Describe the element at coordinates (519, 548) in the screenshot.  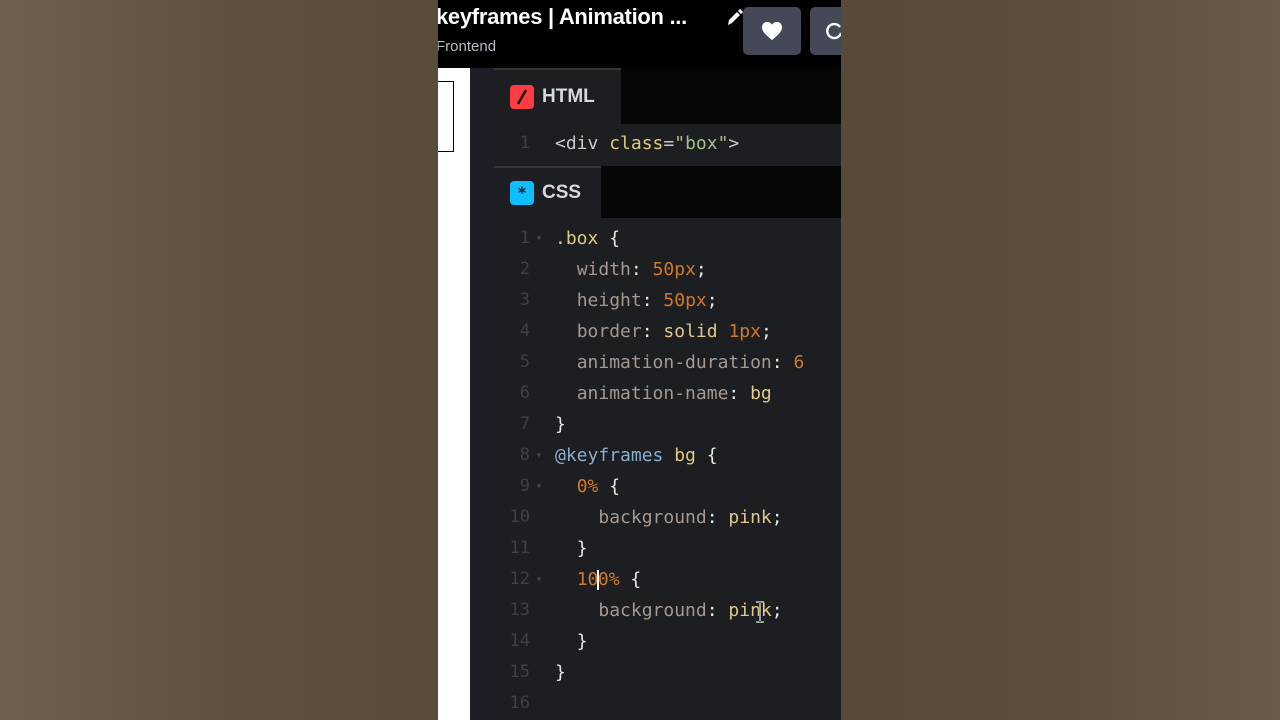
I see `line-number: 11` at that location.